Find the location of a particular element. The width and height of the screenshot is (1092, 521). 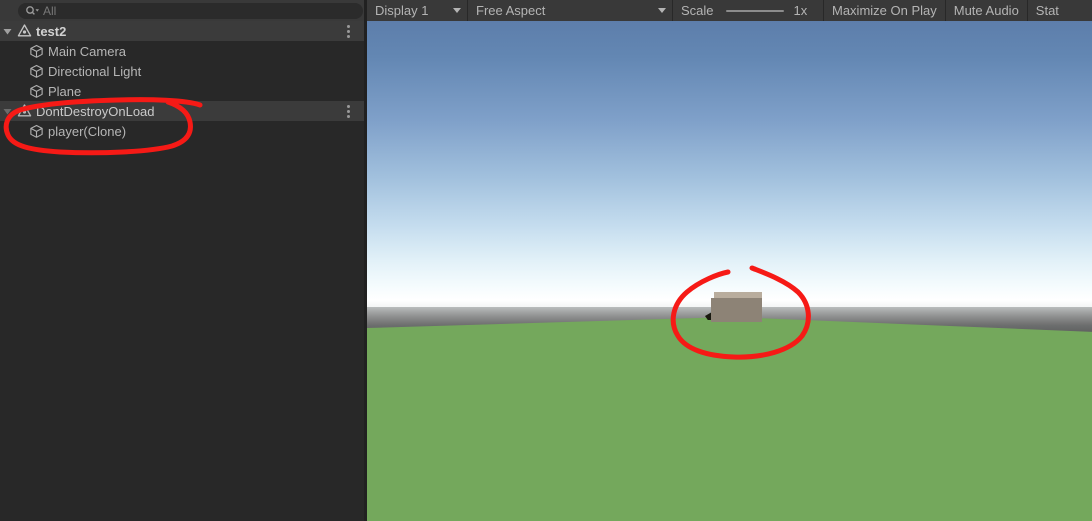

mute-audio-label: Mute Audio is located at coordinates (986, 10).